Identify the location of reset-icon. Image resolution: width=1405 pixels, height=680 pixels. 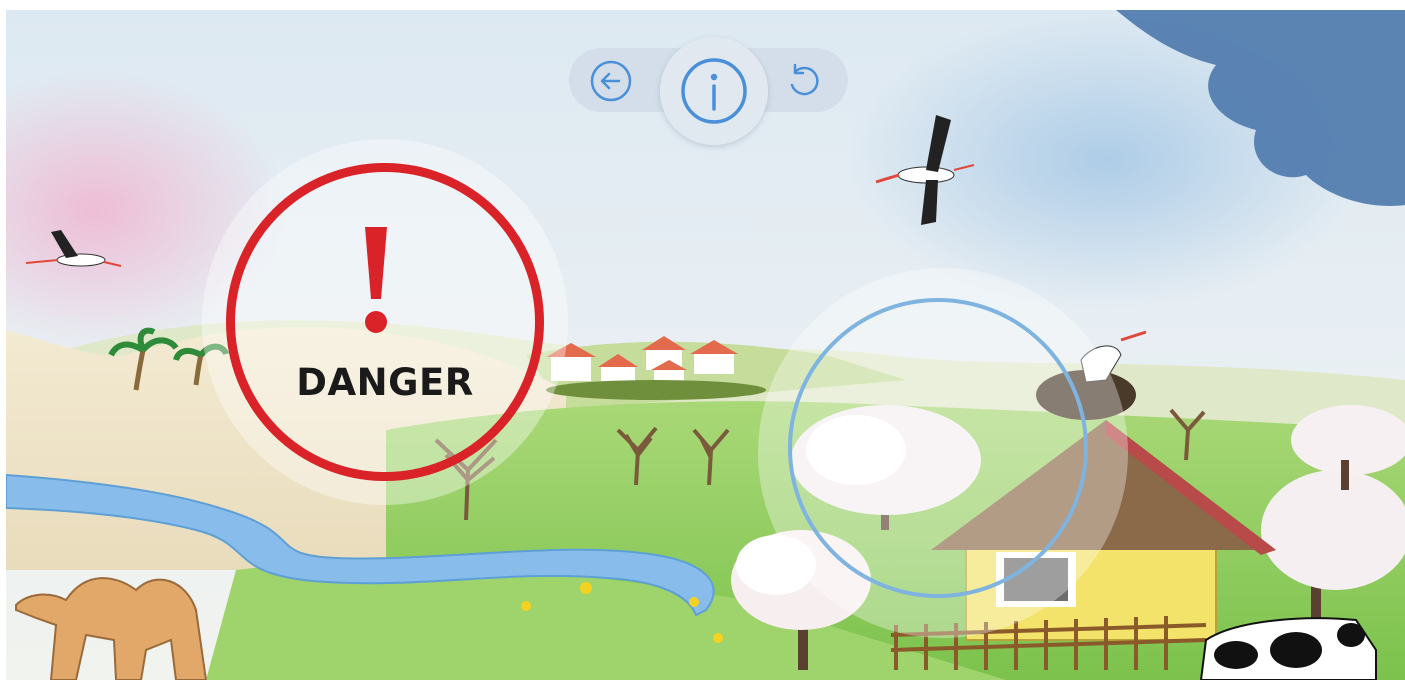
(804, 79).